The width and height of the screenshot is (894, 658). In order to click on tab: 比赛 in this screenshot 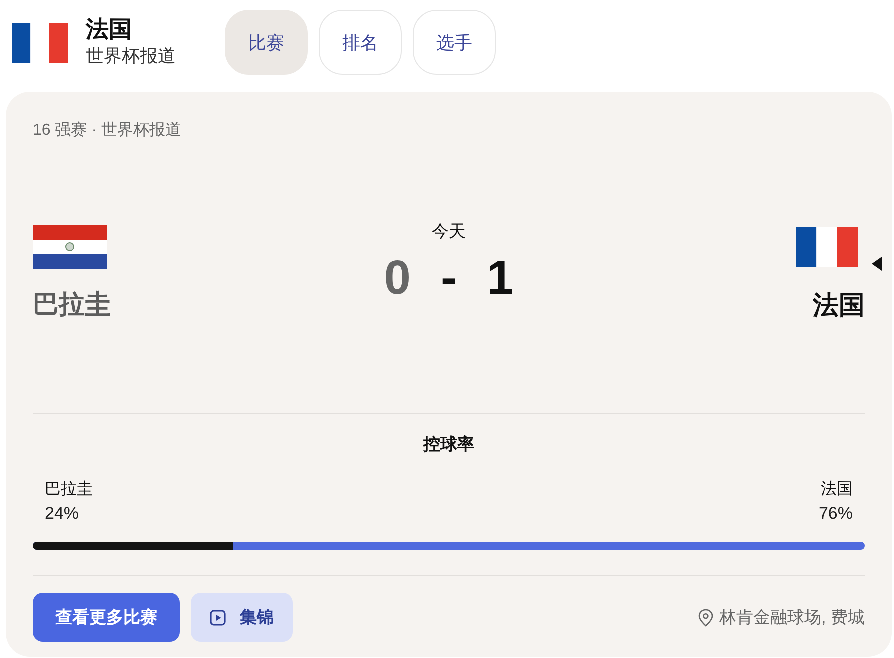, I will do `click(266, 42)`.